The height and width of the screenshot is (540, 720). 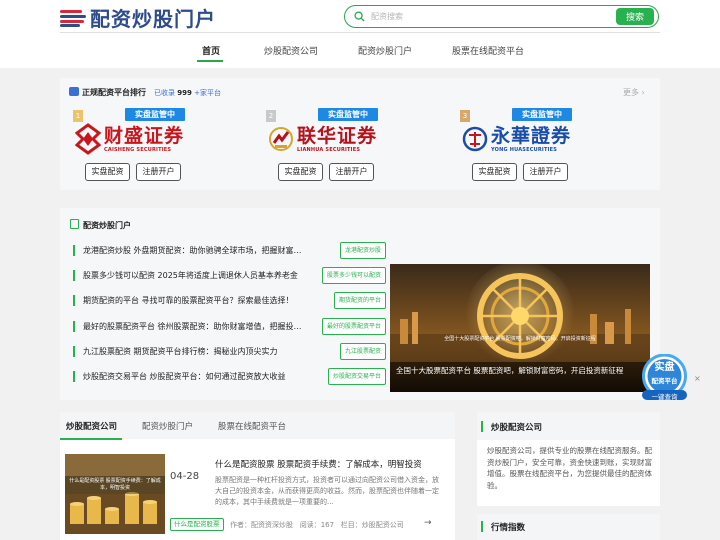 What do you see at coordinates (488, 50) in the screenshot?
I see `nav-online-platform: 股票在线配资平台` at bounding box center [488, 50].